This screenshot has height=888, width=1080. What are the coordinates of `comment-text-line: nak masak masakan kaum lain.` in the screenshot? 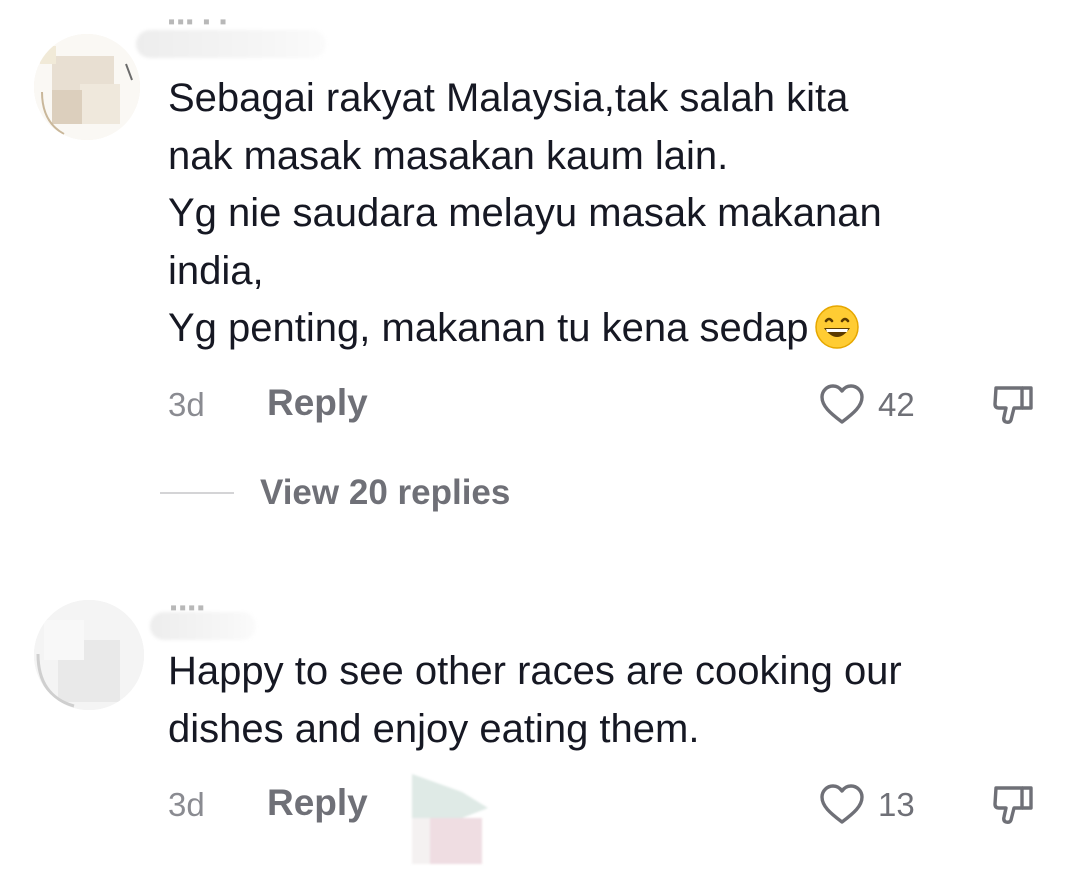 It's located at (448, 155).